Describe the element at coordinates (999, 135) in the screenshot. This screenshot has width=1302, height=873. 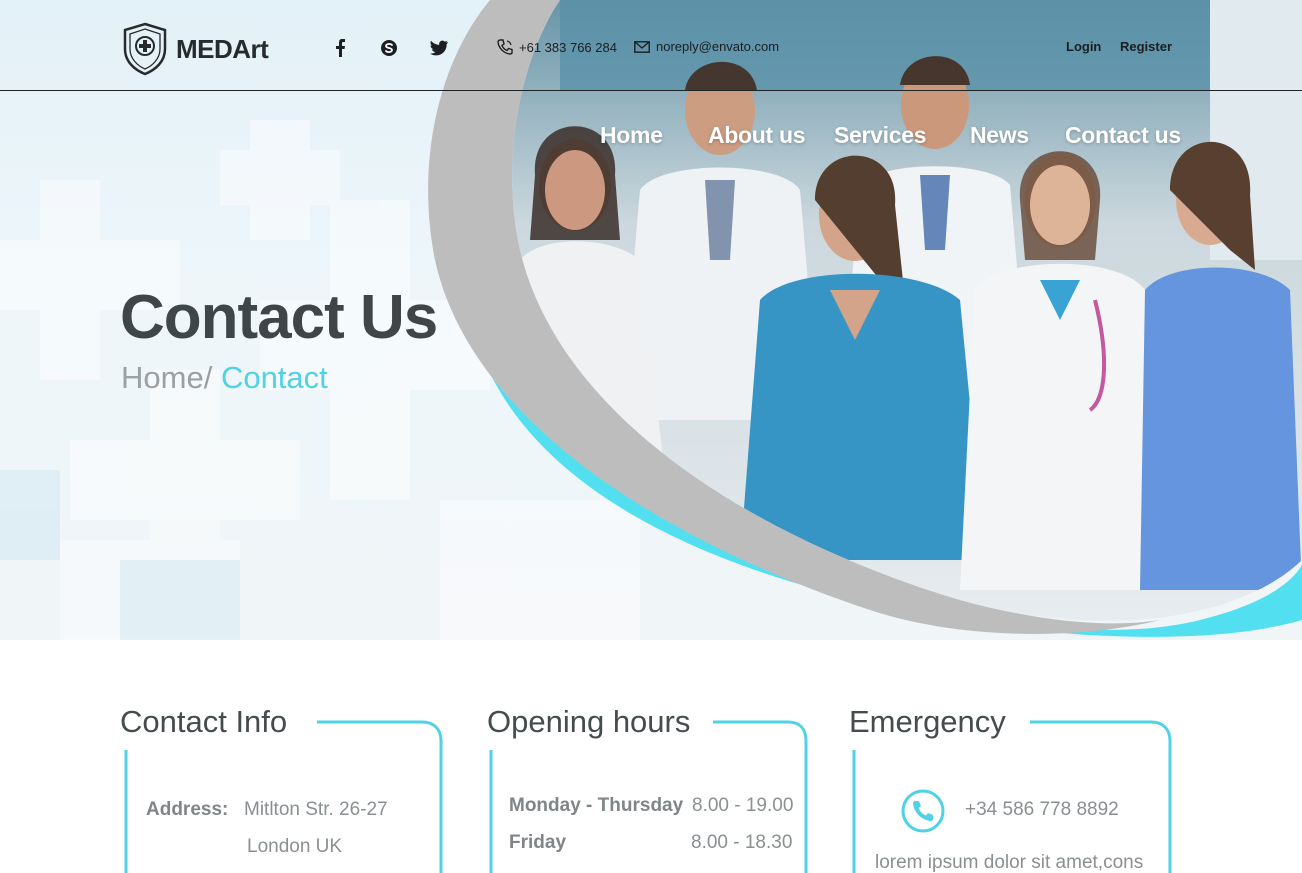
I see `nav-news: News` at that location.